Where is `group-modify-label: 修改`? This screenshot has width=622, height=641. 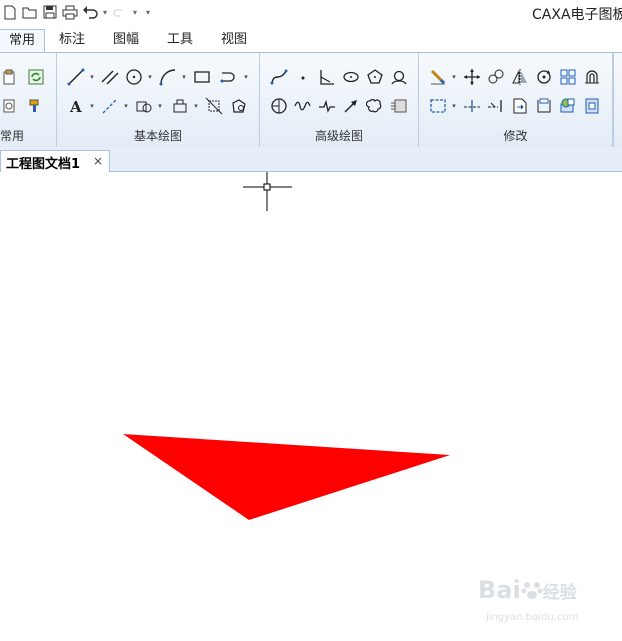 group-modify-label: 修改 is located at coordinates (515, 136).